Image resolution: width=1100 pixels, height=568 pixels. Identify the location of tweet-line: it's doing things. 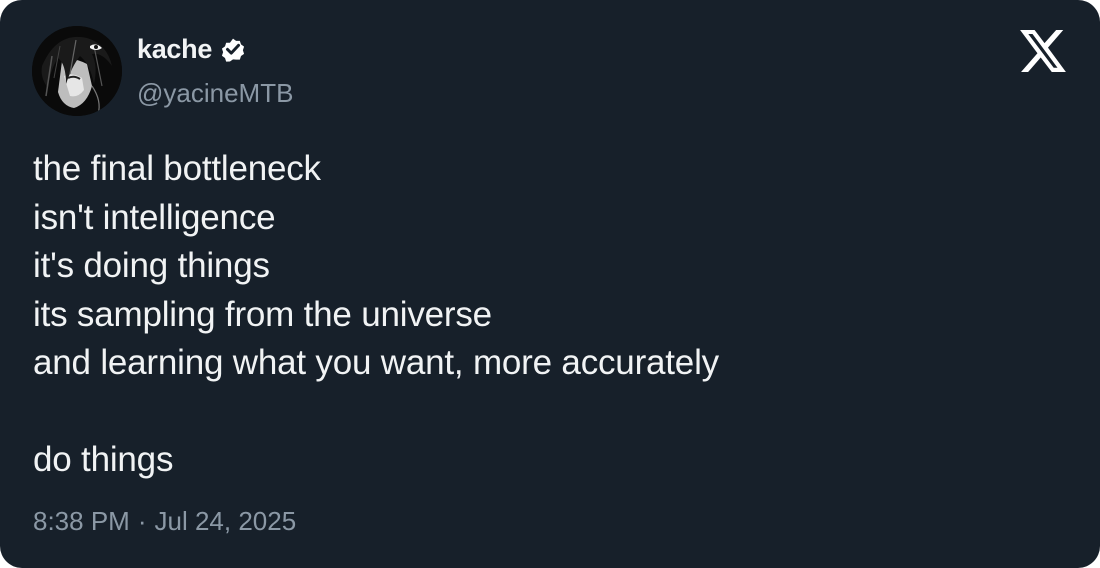
(151, 265).